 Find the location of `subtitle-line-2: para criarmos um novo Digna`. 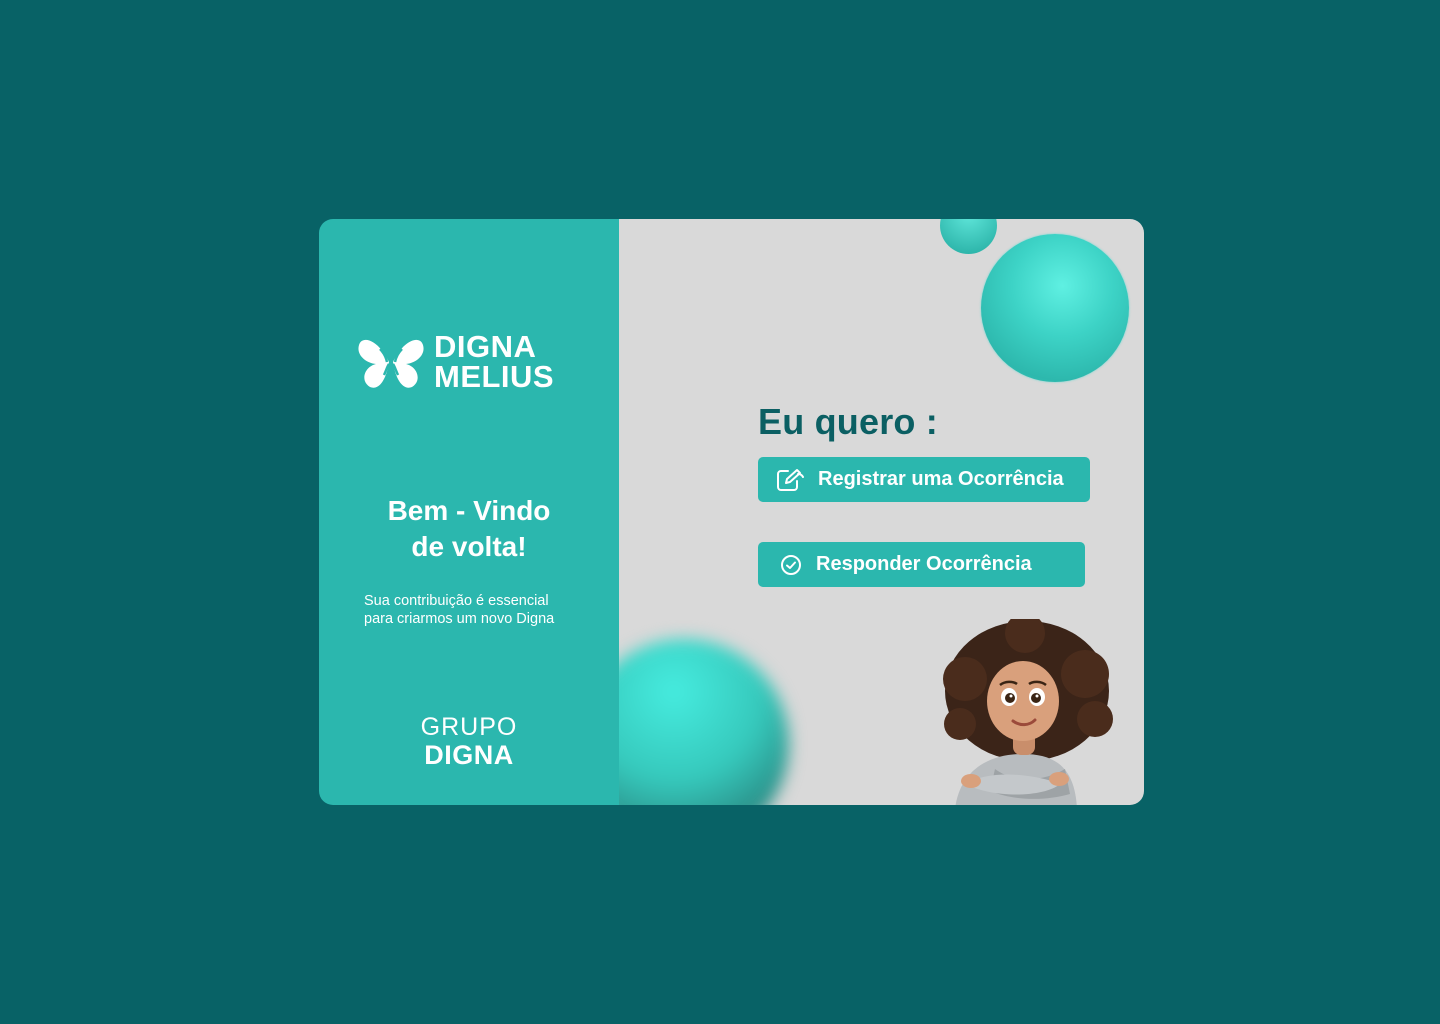

subtitle-line-2: para criarmos um novo Digna is located at coordinates (459, 619).